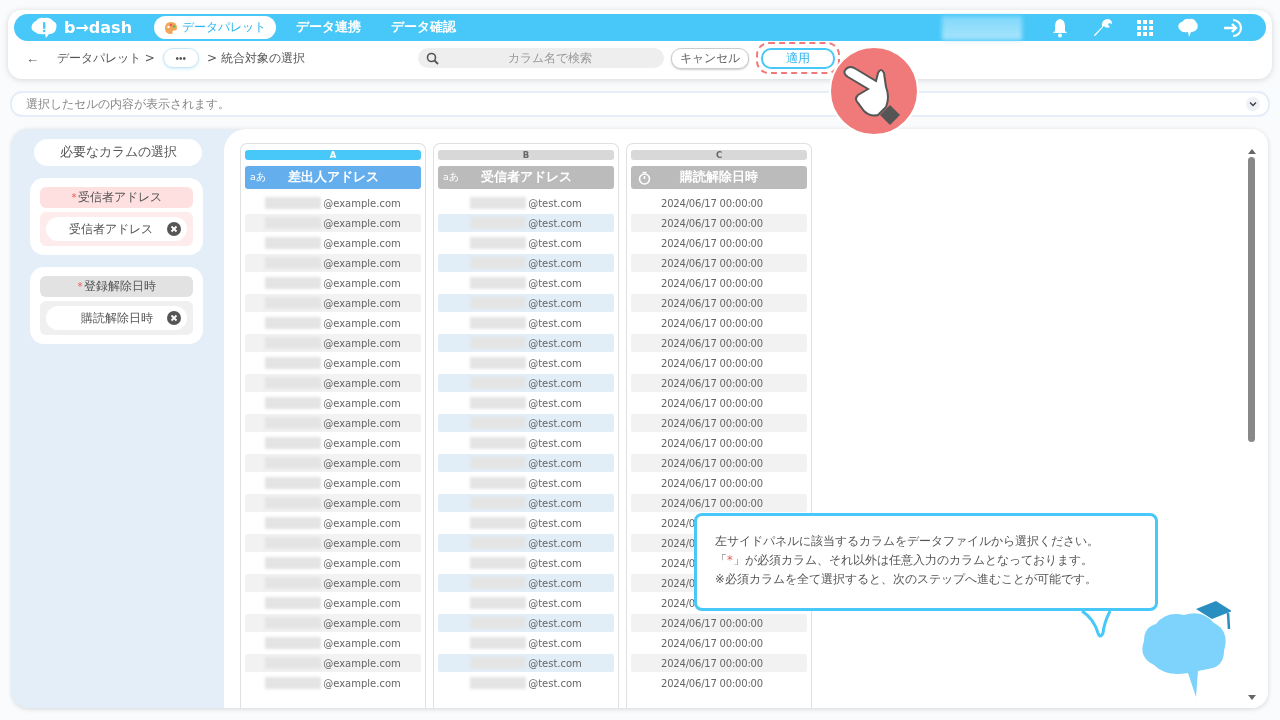 This screenshot has width=1280, height=720. What do you see at coordinates (32, 58) in the screenshot?
I see `back-button: ←` at bounding box center [32, 58].